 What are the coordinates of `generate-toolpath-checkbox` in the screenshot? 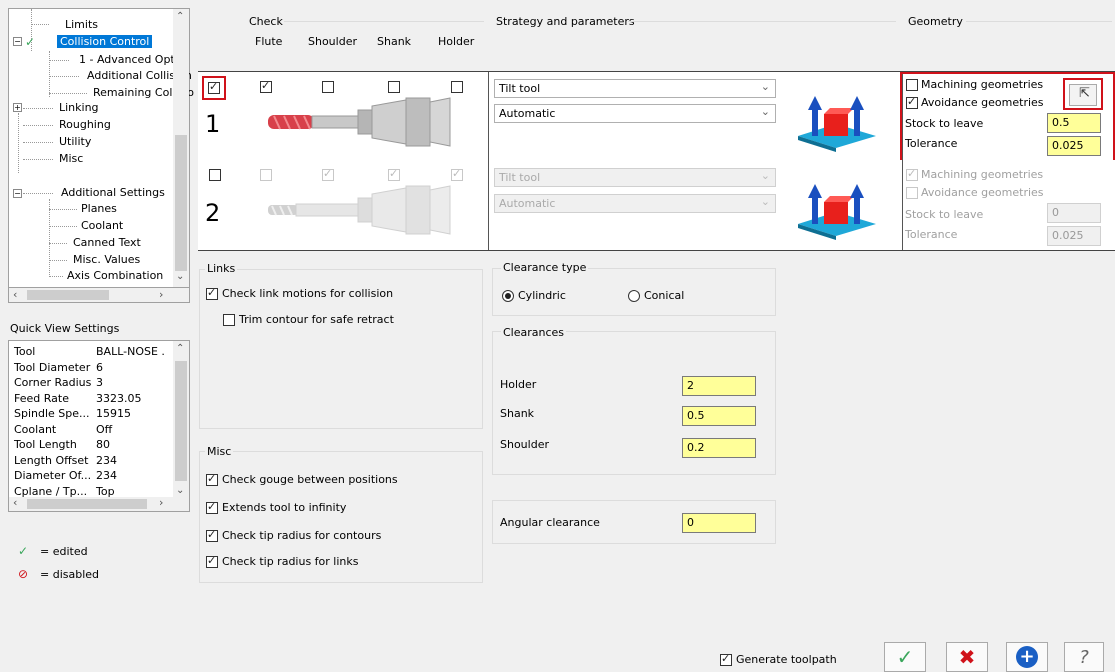 It's located at (726, 659).